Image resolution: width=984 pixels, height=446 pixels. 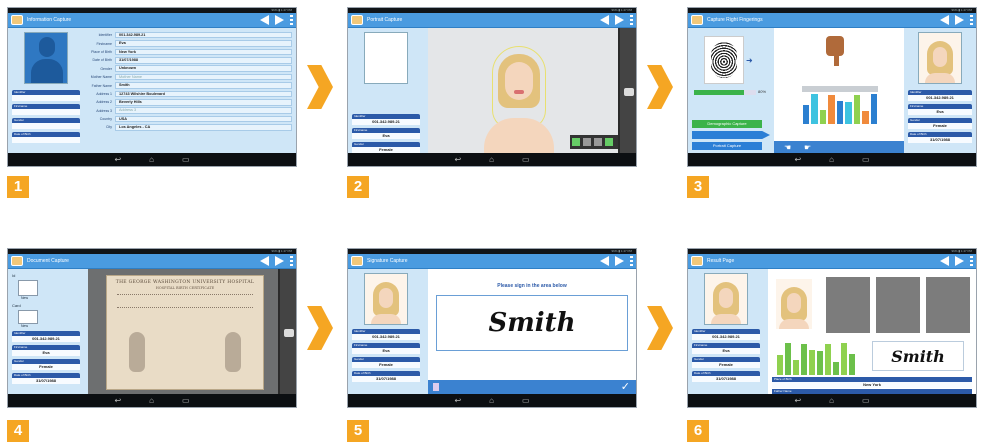 What do you see at coordinates (532, 323) in the screenshot?
I see `signature-pad: Smith` at bounding box center [532, 323].